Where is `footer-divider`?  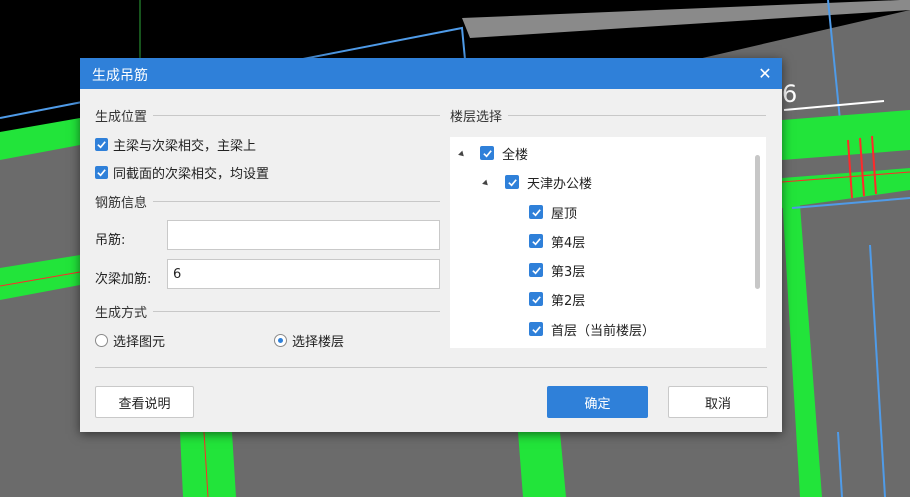 footer-divider is located at coordinates (431, 367).